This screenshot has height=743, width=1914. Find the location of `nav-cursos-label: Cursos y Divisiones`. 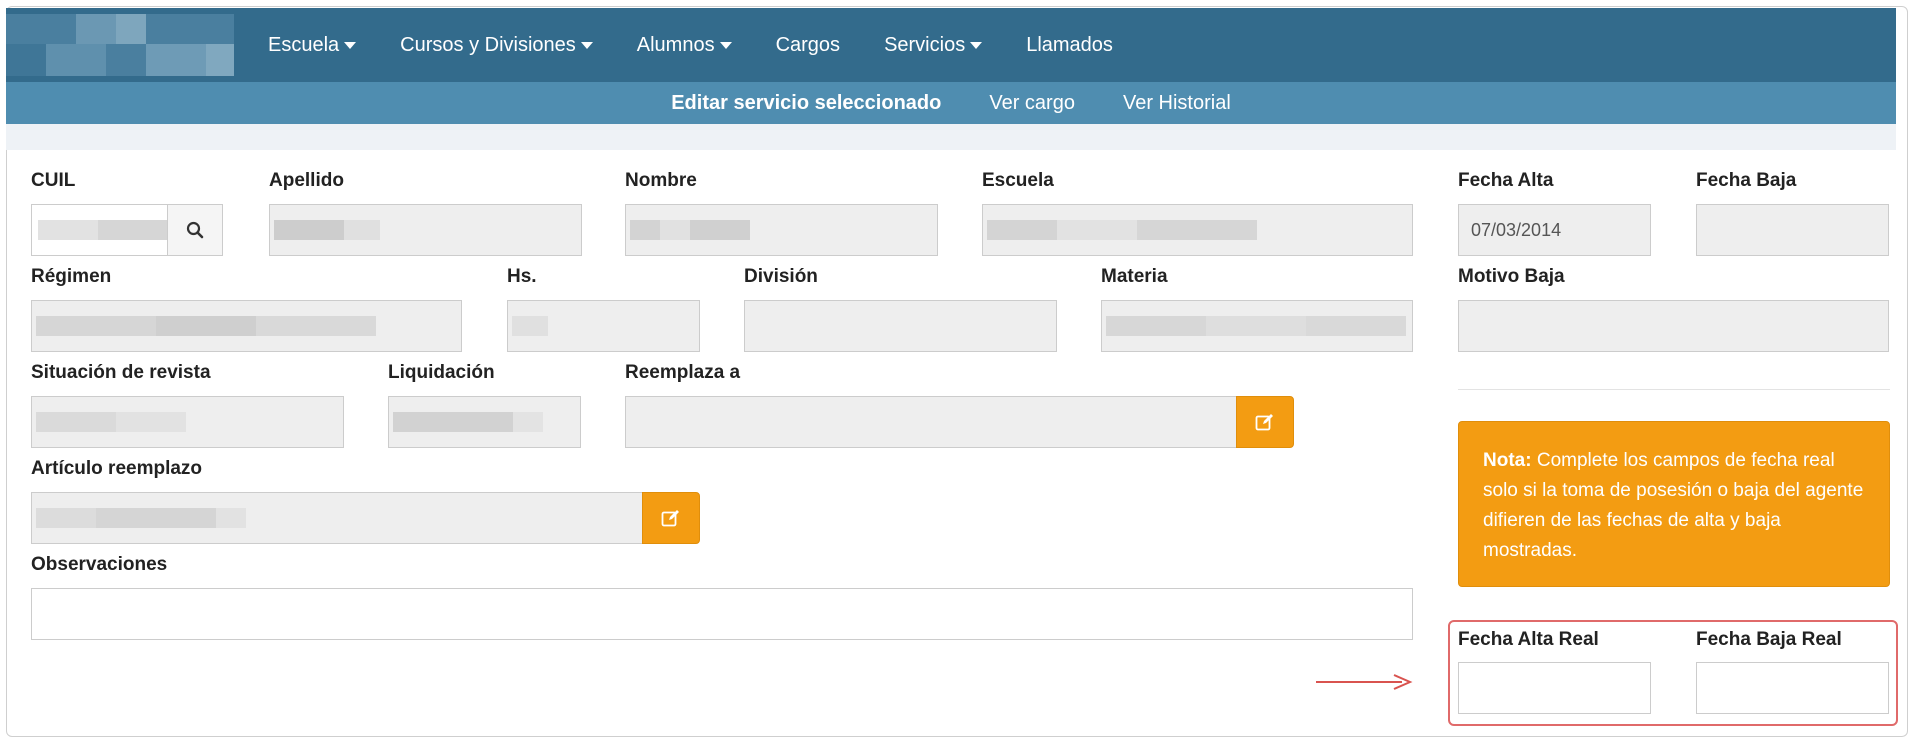

nav-cursos-label: Cursos y Divisiones is located at coordinates (488, 44).